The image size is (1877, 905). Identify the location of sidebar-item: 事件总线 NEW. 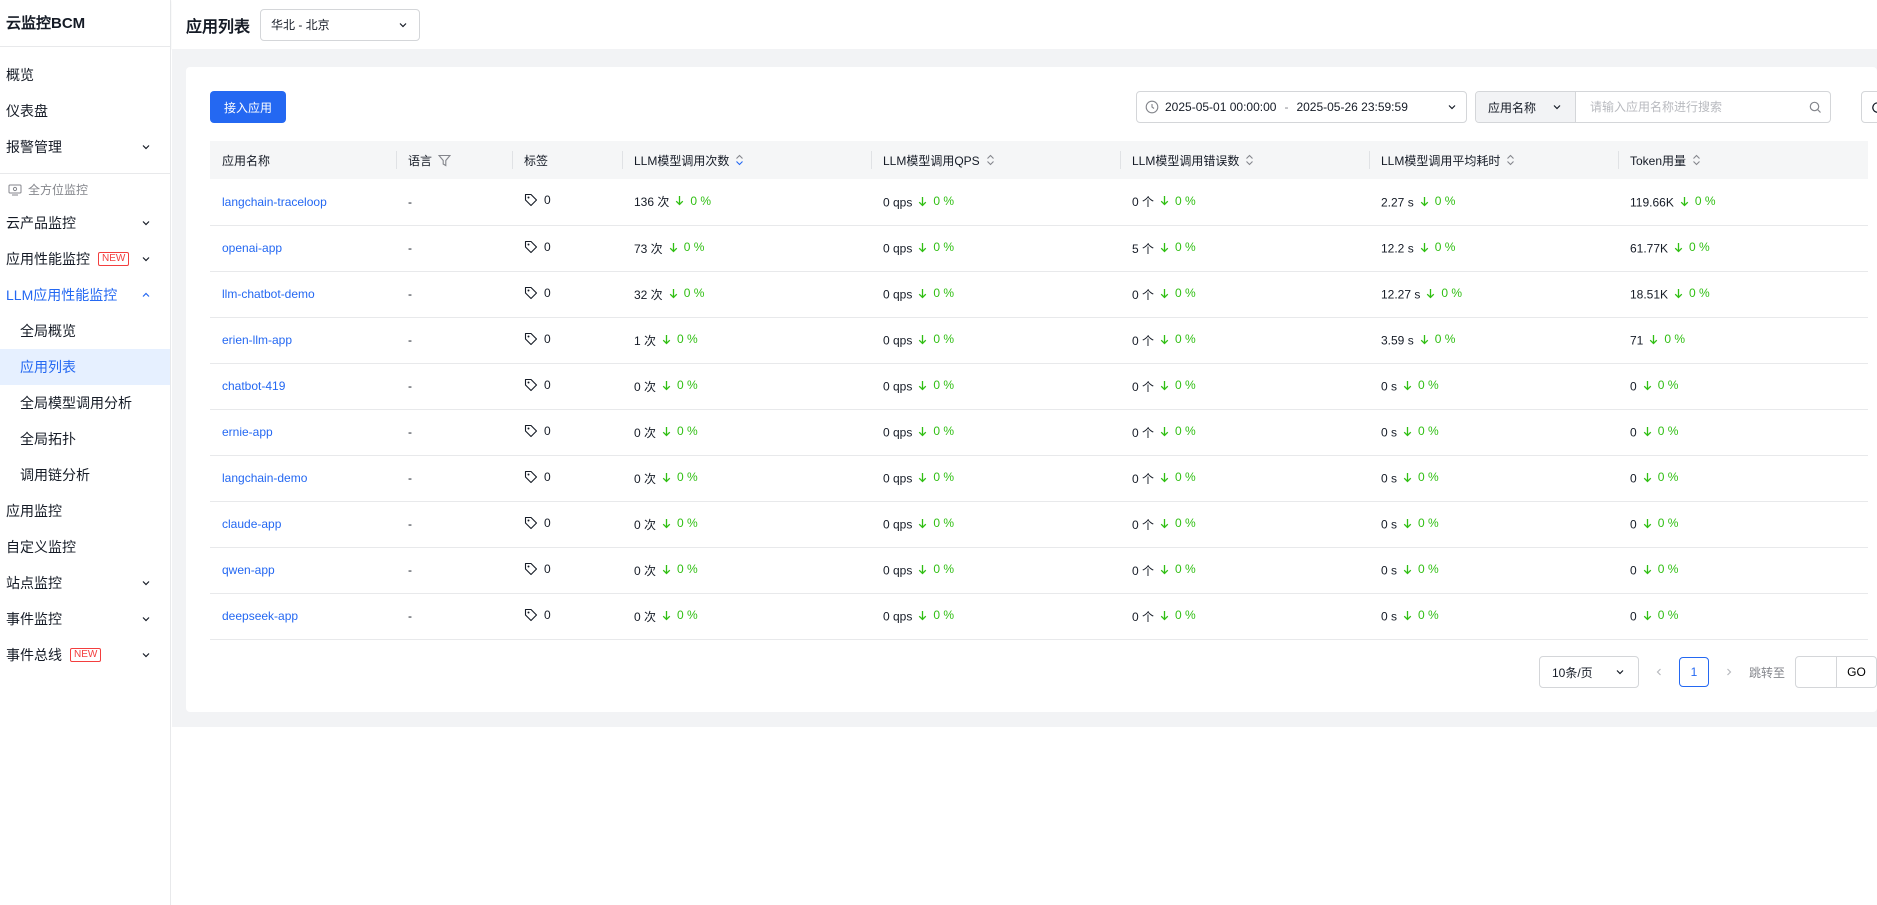
(85, 655).